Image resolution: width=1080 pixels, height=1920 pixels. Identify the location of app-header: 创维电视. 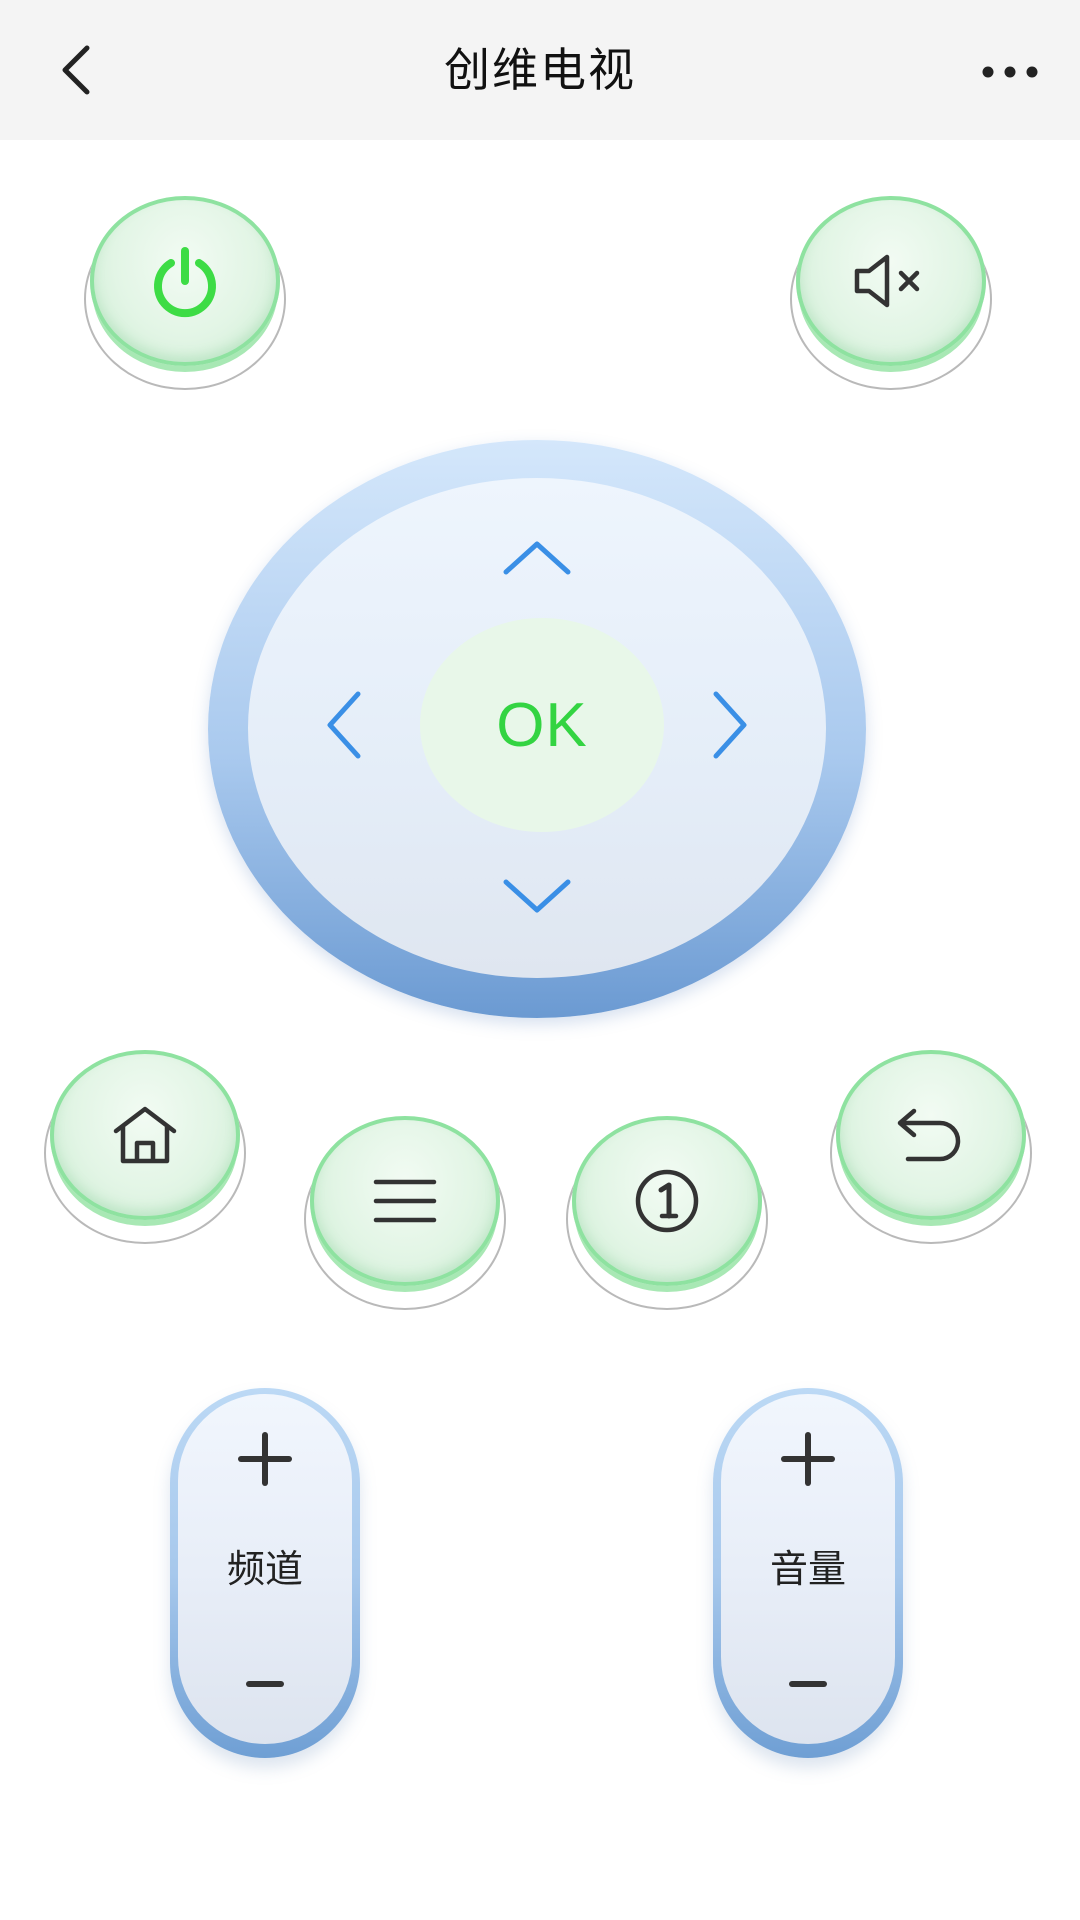
(540, 70).